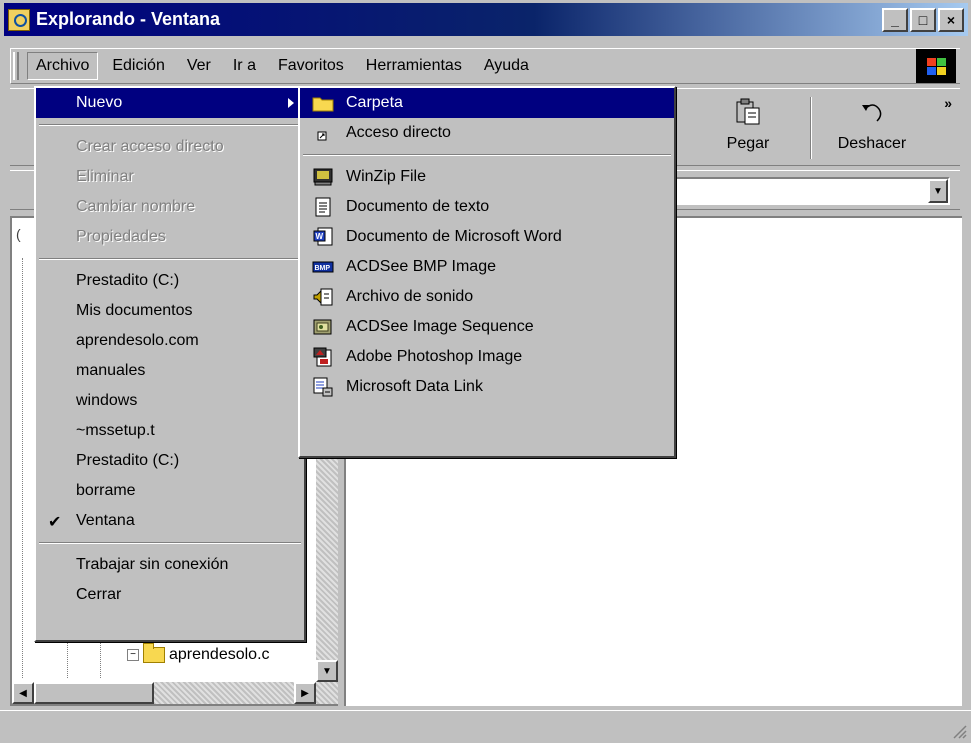 The width and height of the screenshot is (971, 743). I want to click on menu-item-crear-acceso: Crear acceso directo, so click(170, 147).